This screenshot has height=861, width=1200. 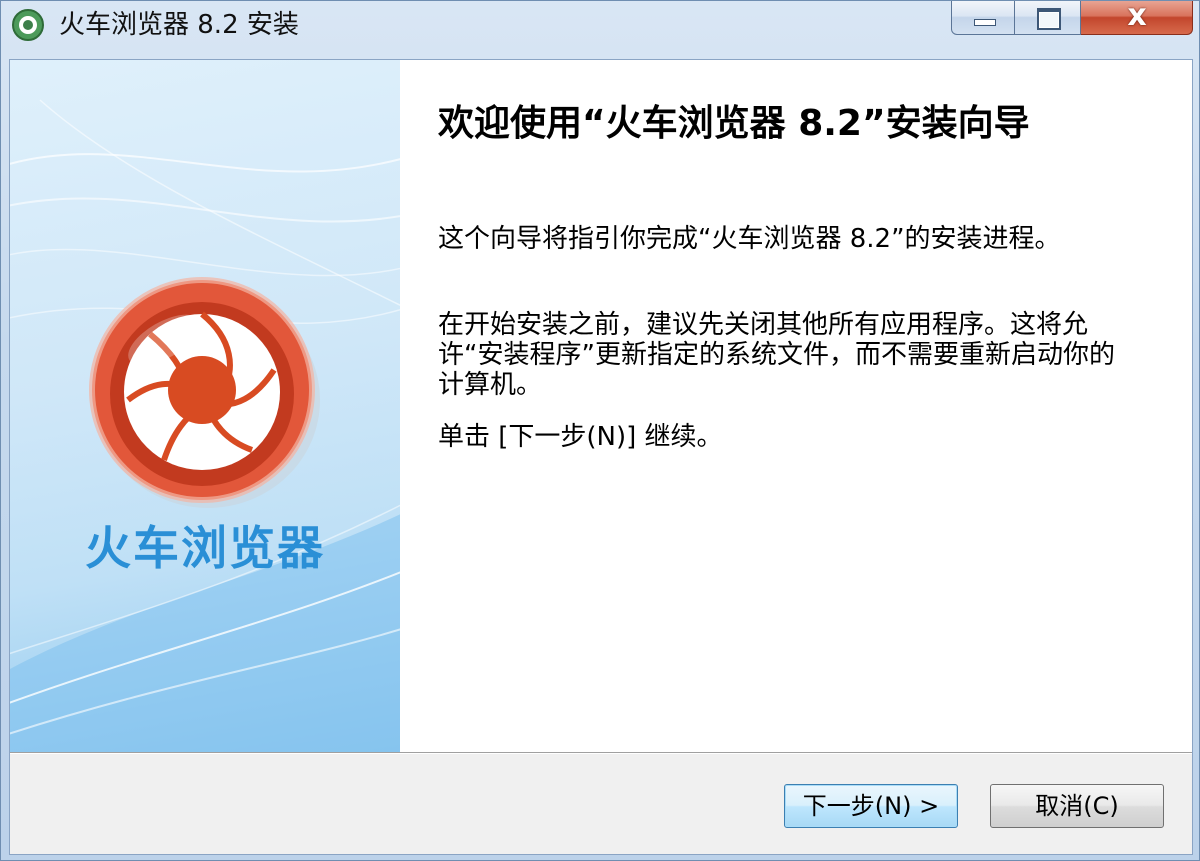 I want to click on page-title: 欢迎使用“火车浏览器 8.2”安装向导, so click(x=734, y=123).